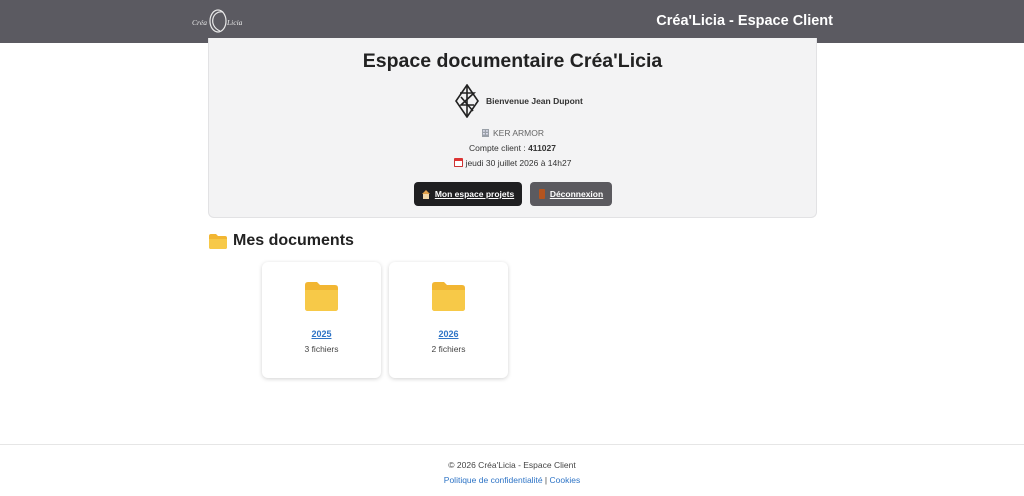  I want to click on building-icon, so click(485, 133).